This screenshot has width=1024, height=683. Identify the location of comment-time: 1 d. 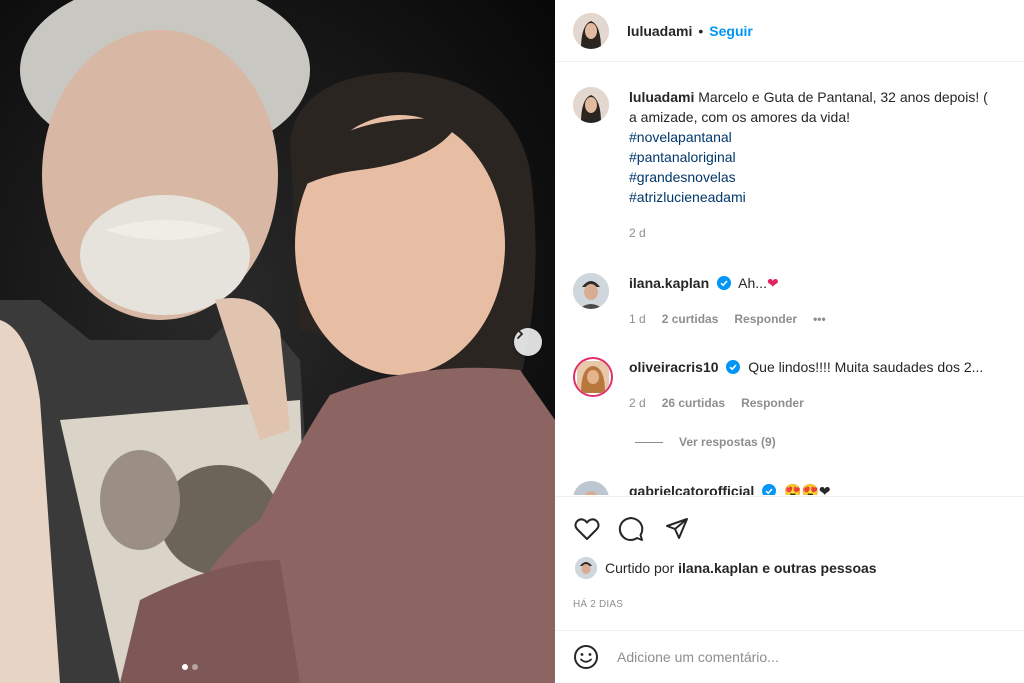
(637, 319).